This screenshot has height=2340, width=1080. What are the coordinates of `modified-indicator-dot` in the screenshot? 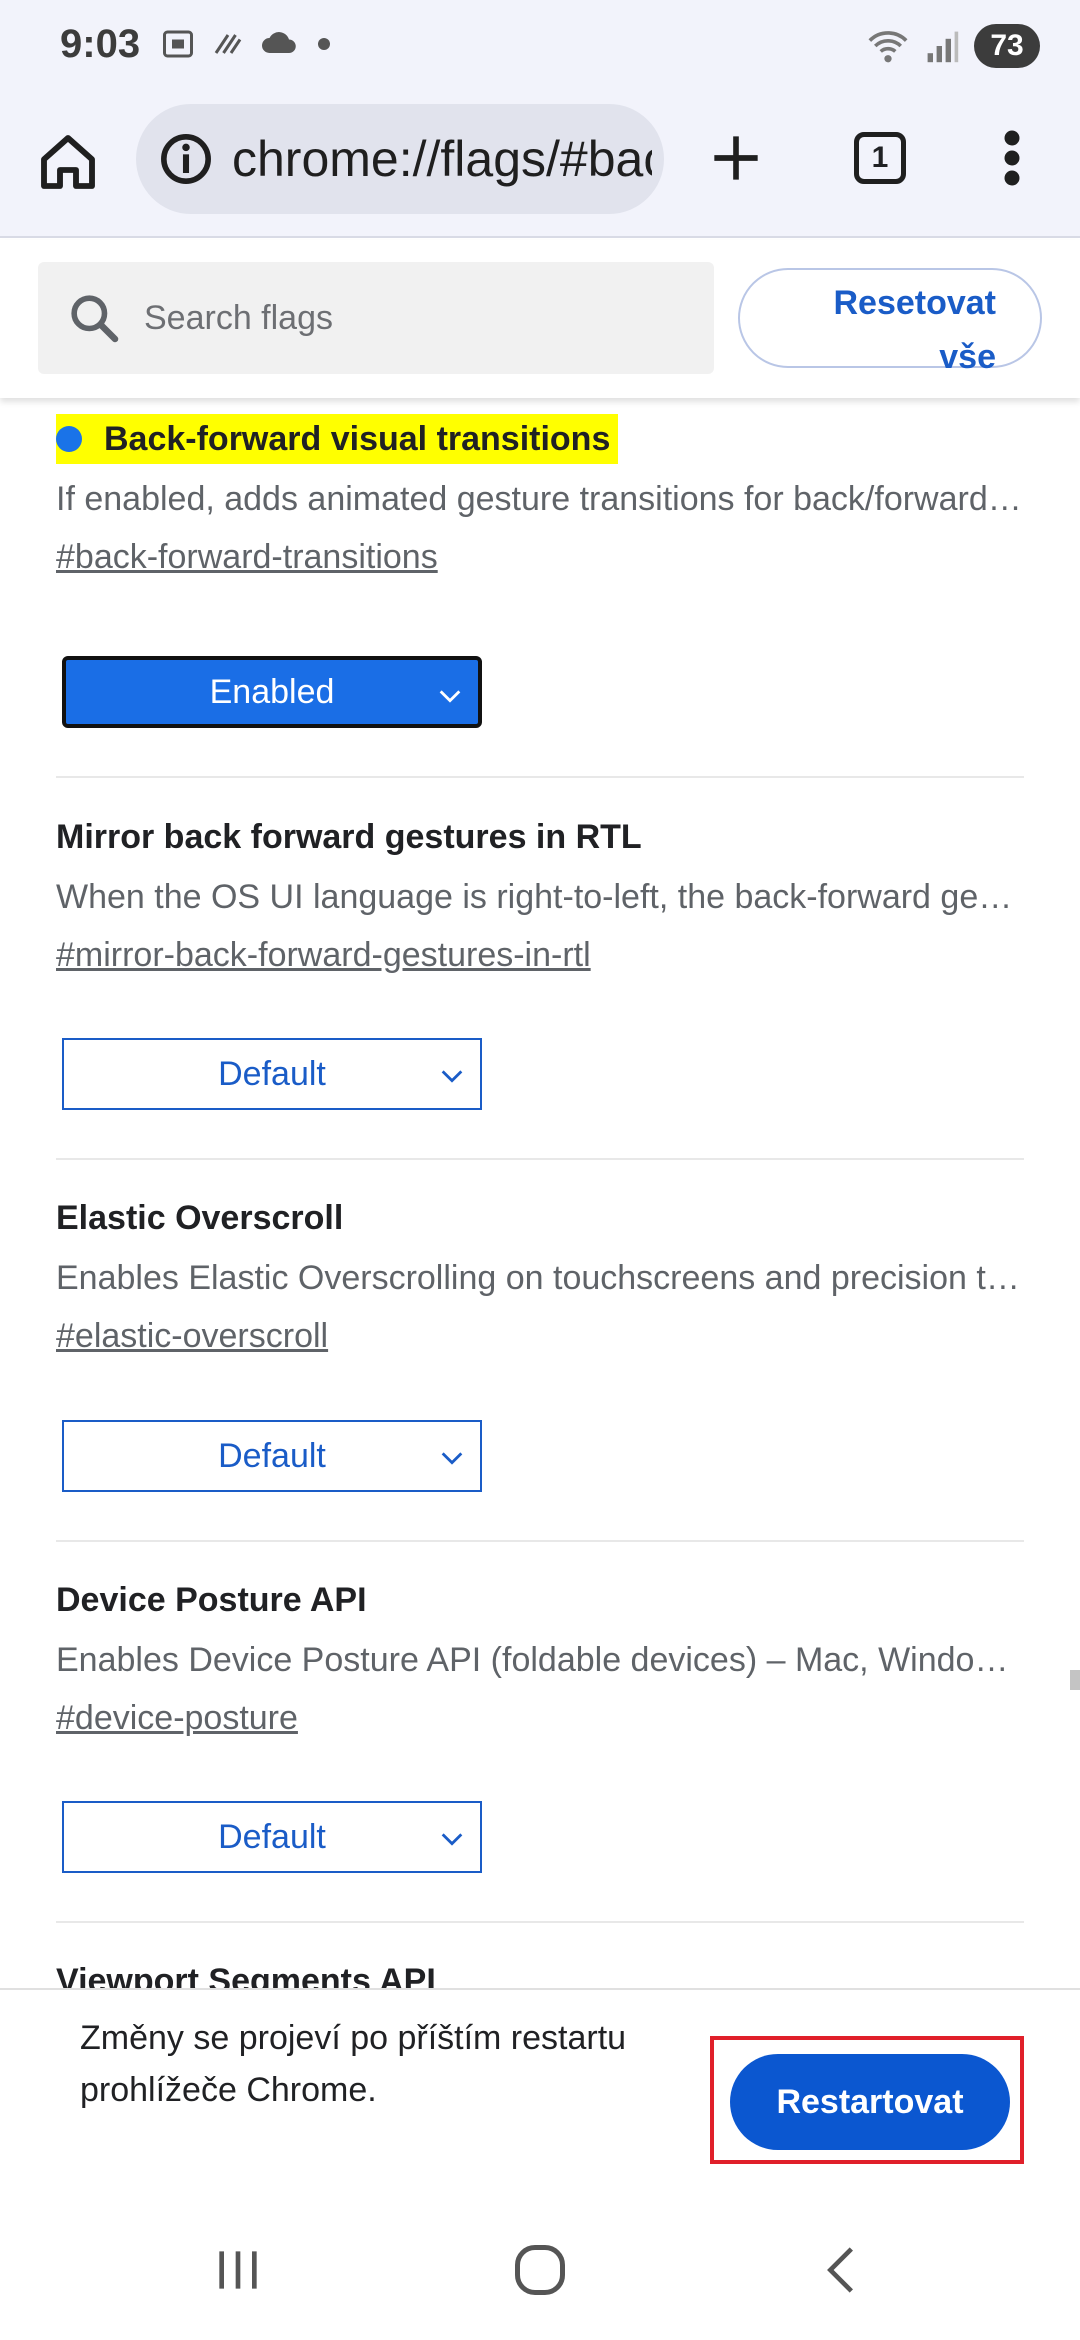 It's located at (69, 439).